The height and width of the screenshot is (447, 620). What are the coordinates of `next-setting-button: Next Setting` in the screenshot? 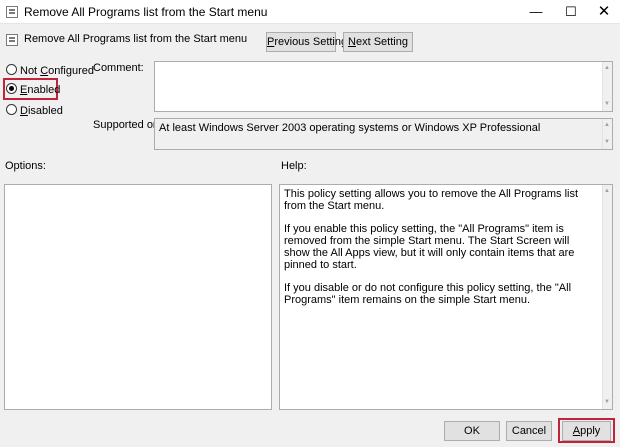 It's located at (378, 42).